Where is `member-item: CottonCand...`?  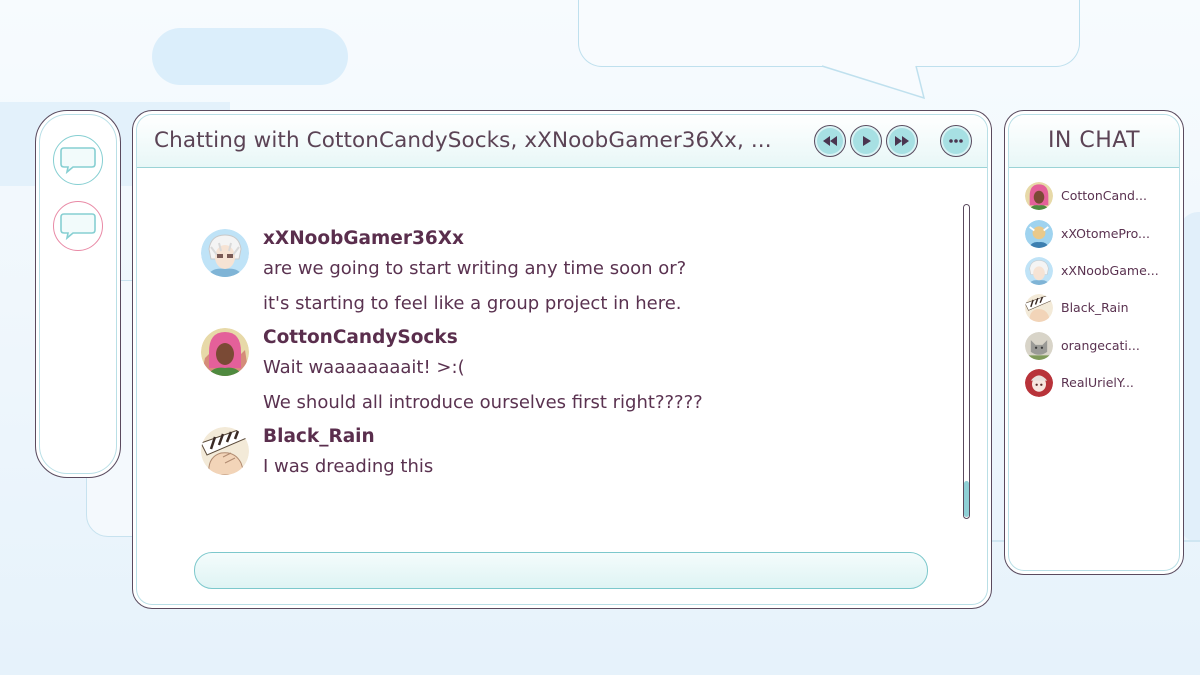
member-item: CottonCand... is located at coordinates (1100, 196).